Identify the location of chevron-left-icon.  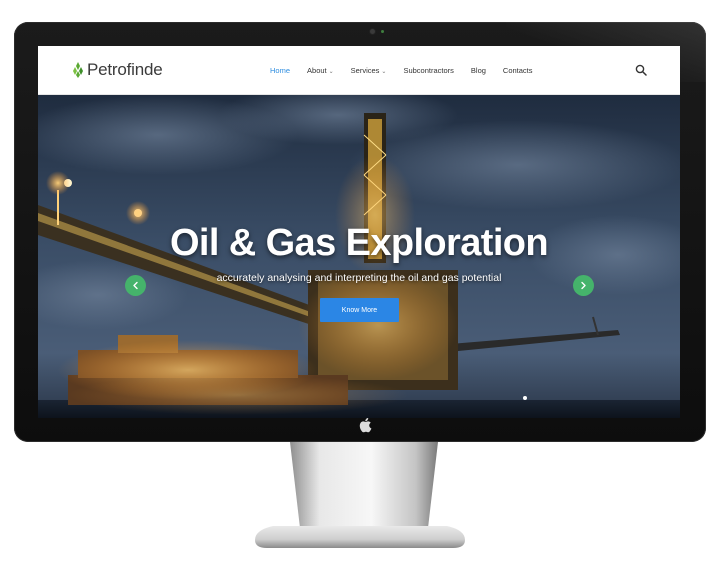
(135, 285).